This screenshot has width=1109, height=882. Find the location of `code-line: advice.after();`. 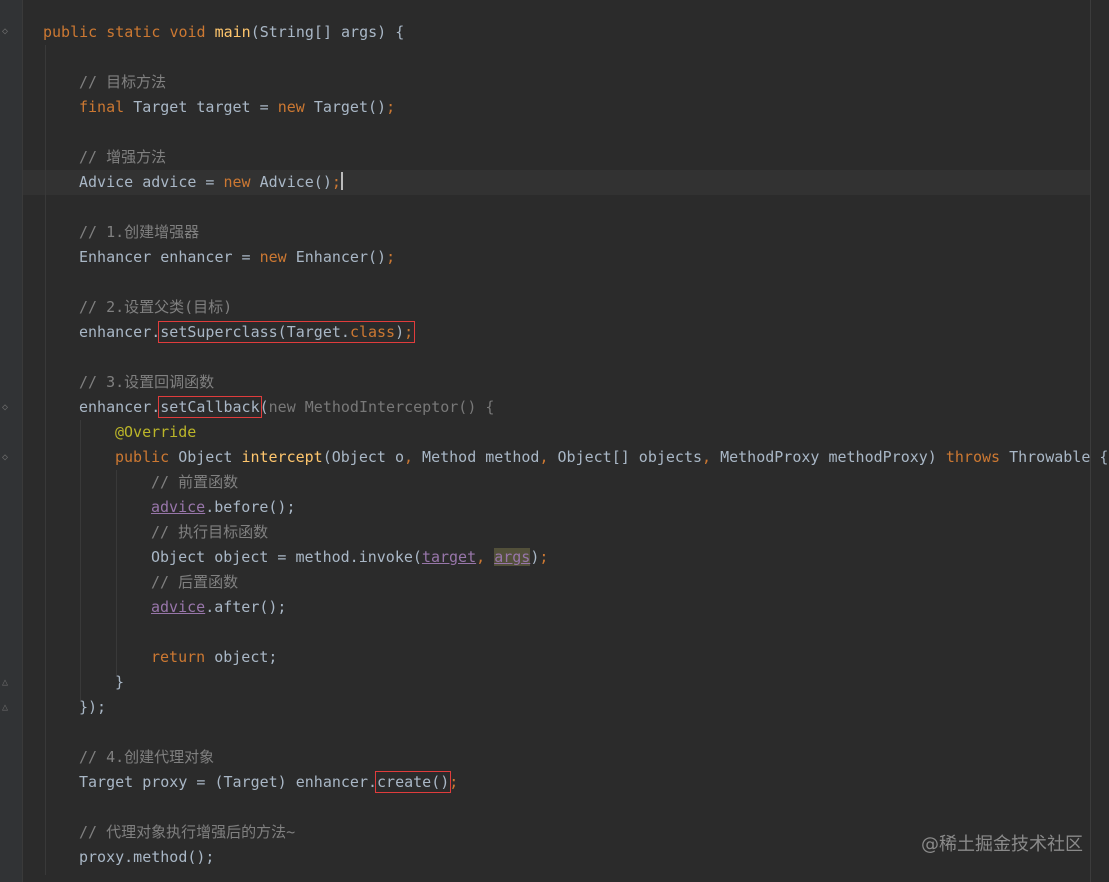

code-line: advice.after(); is located at coordinates (218, 607).